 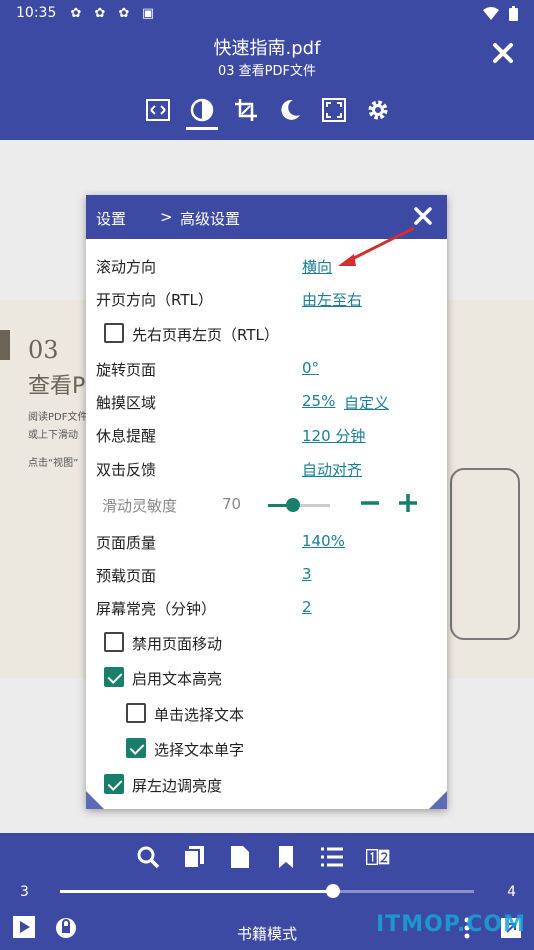 What do you see at coordinates (267, 84) in the screenshot?
I see `app-header: 快速指南.pdf 03 查看PDF文件` at bounding box center [267, 84].